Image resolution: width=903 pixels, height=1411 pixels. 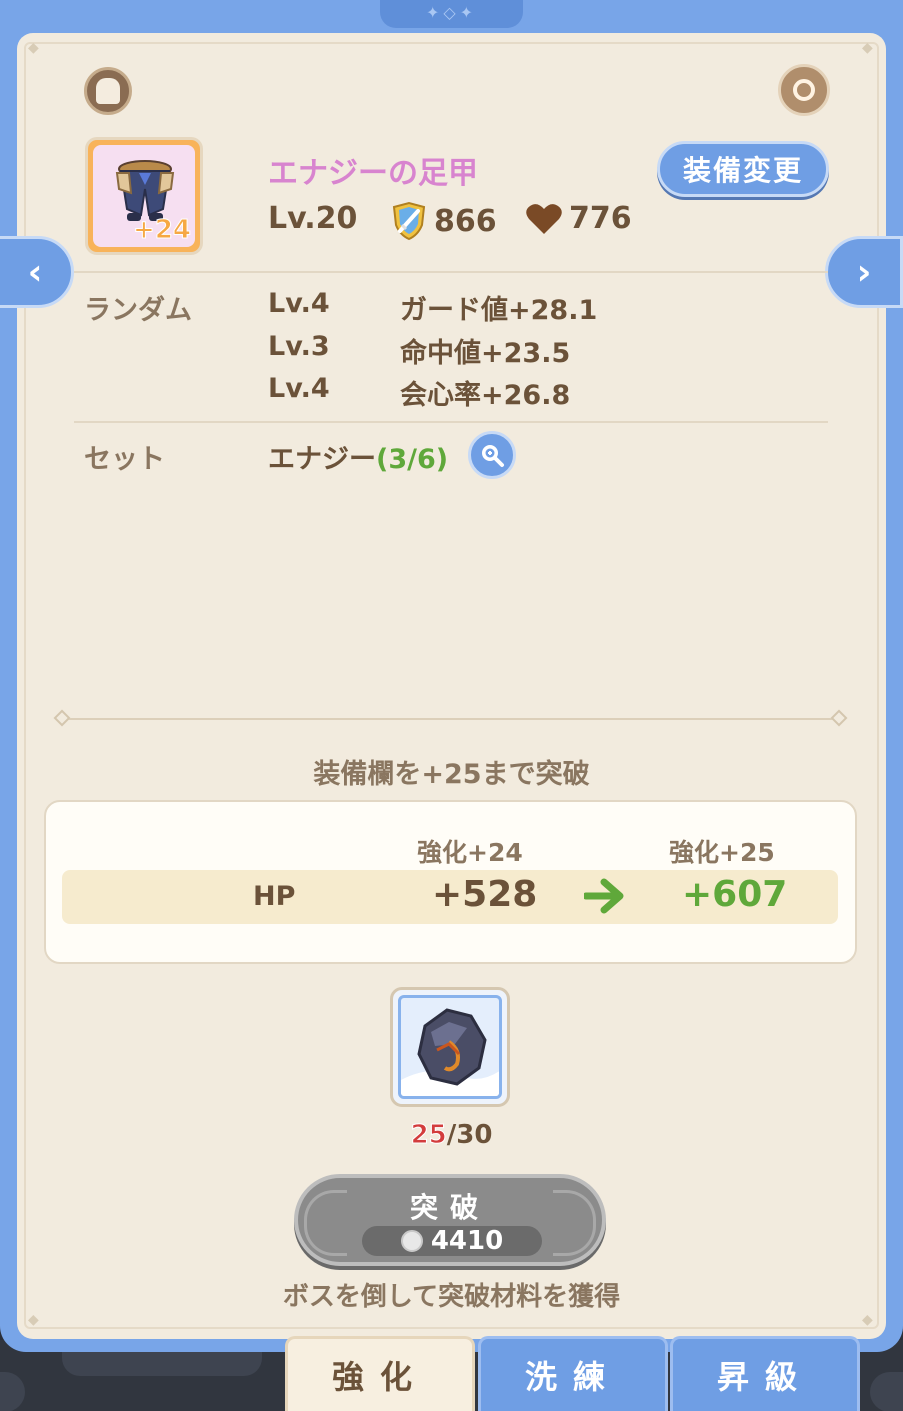 I want to click on item-thumbnail: +24, so click(x=144, y=196).